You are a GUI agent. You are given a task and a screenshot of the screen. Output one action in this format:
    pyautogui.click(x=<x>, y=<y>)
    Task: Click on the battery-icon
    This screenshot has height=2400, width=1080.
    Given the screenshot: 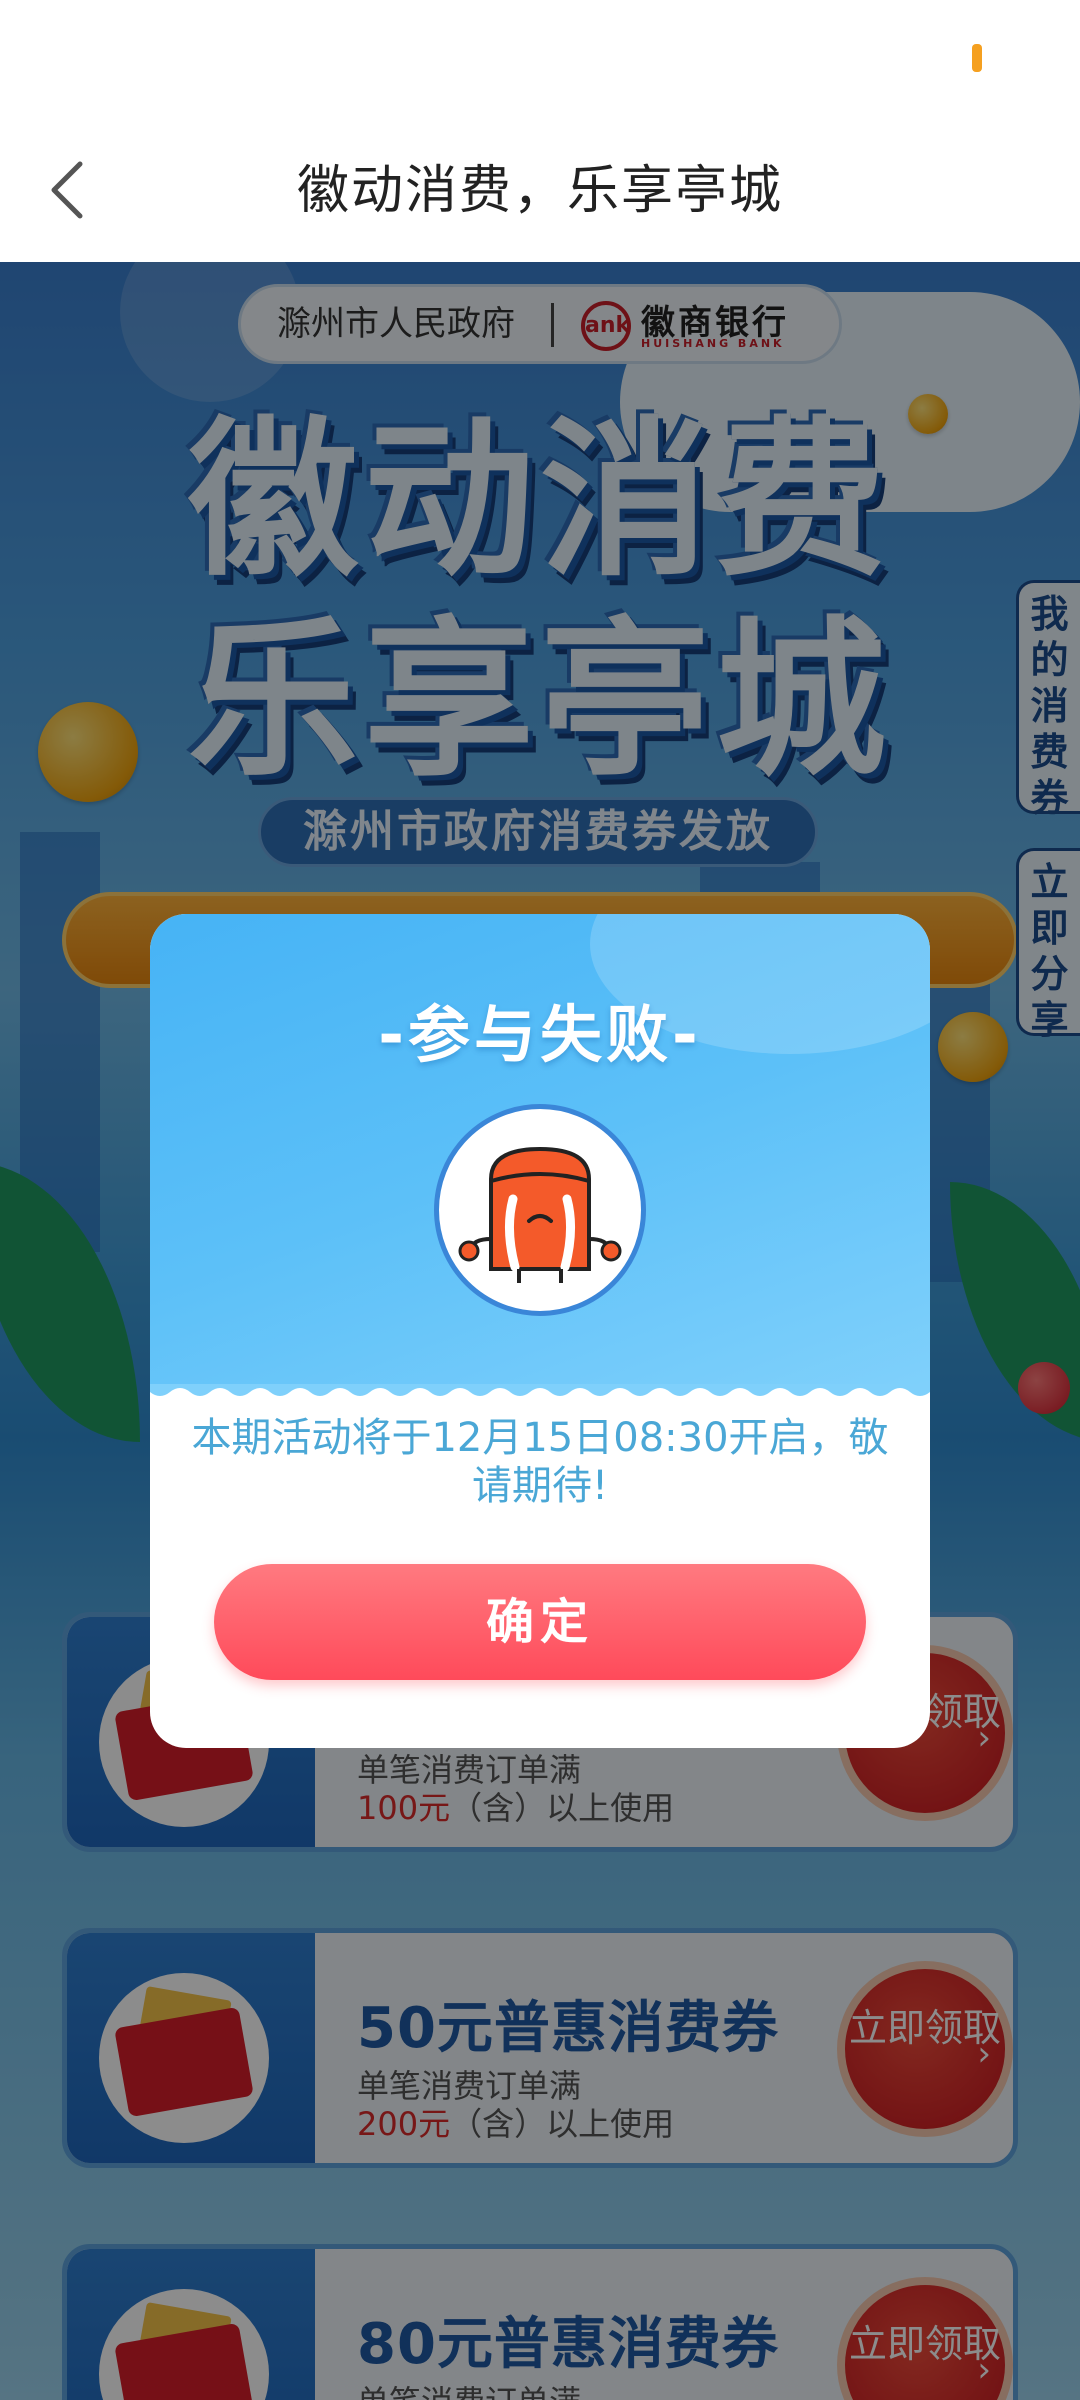 What is the action you would take?
    pyautogui.click(x=977, y=58)
    